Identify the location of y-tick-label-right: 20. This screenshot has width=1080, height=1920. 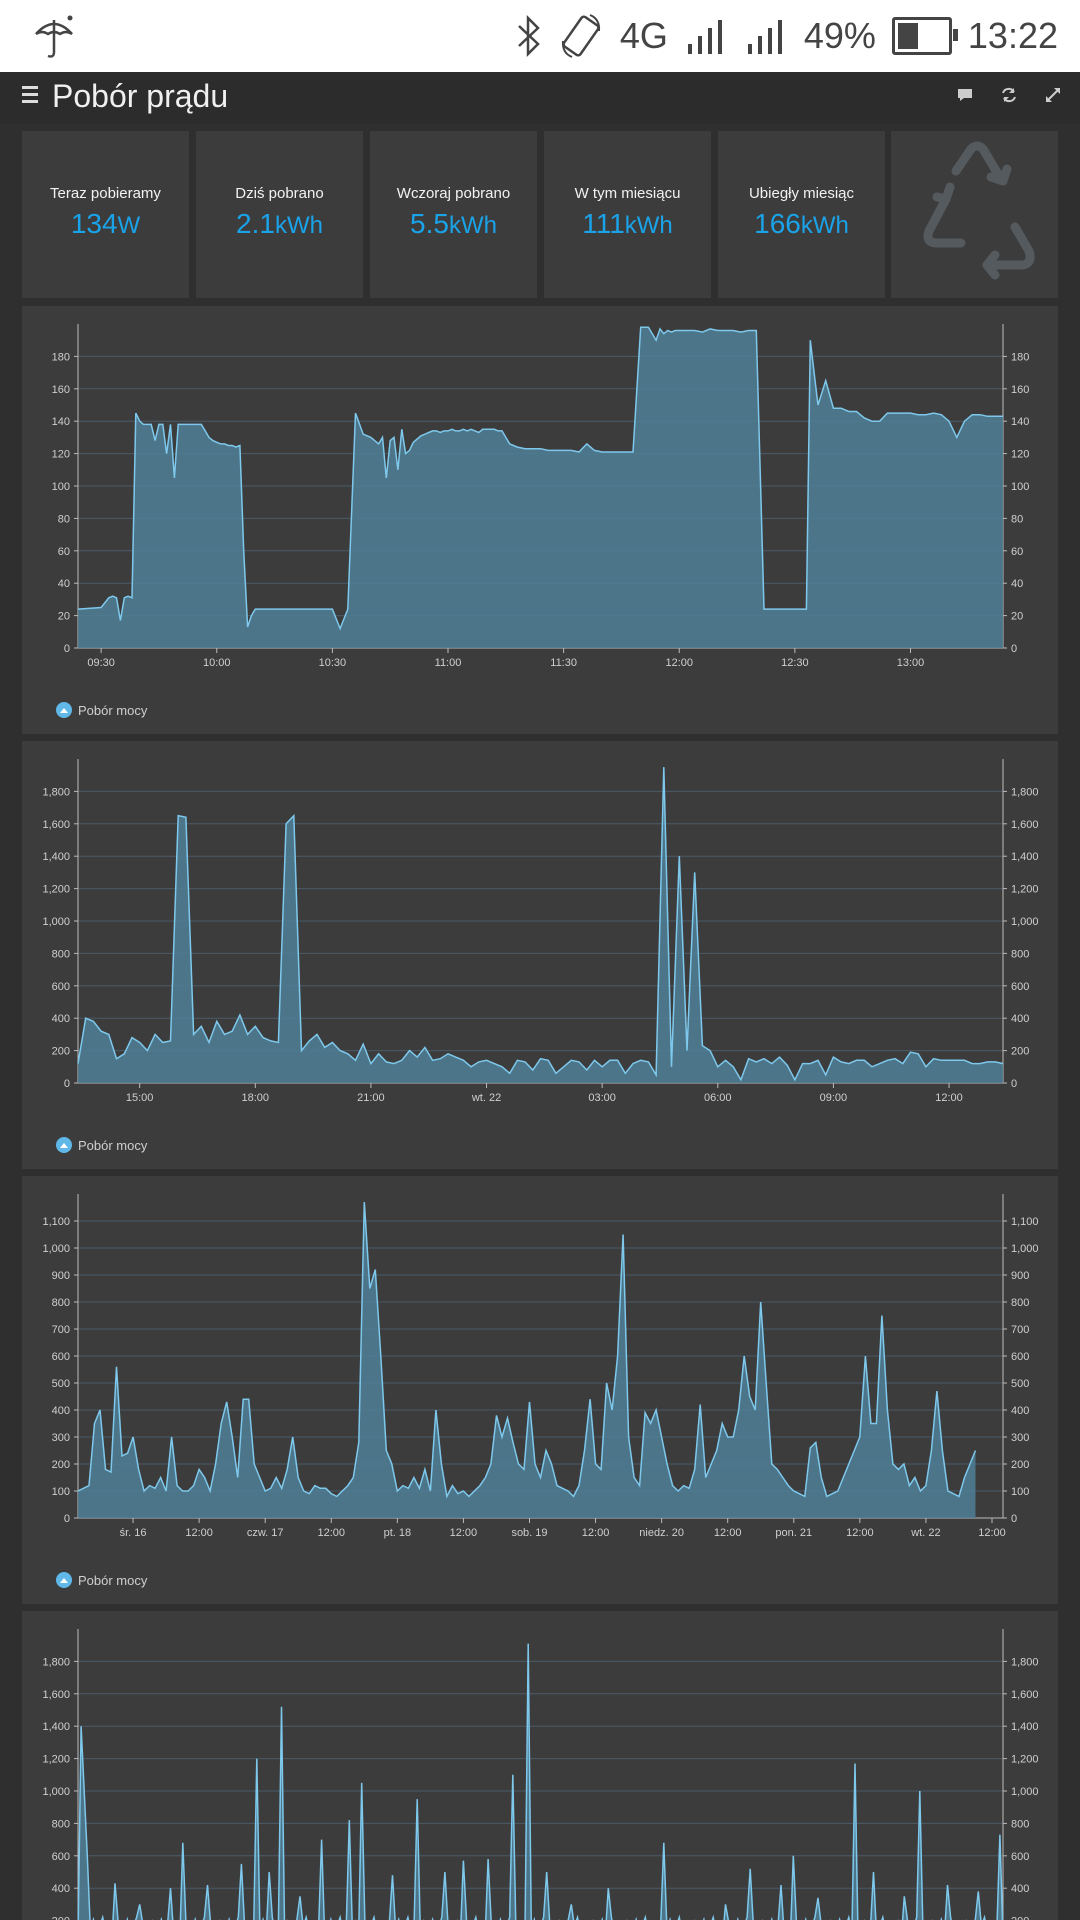
(1017, 617).